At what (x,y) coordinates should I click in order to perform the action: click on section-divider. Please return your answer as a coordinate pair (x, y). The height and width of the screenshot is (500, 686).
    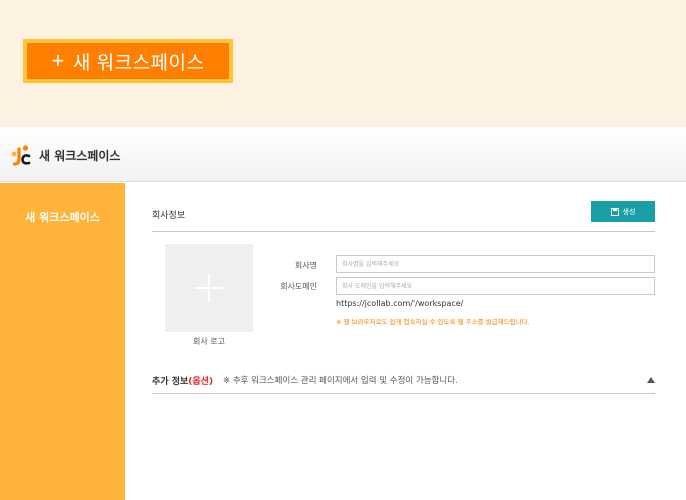
    Looking at the image, I should click on (403, 231).